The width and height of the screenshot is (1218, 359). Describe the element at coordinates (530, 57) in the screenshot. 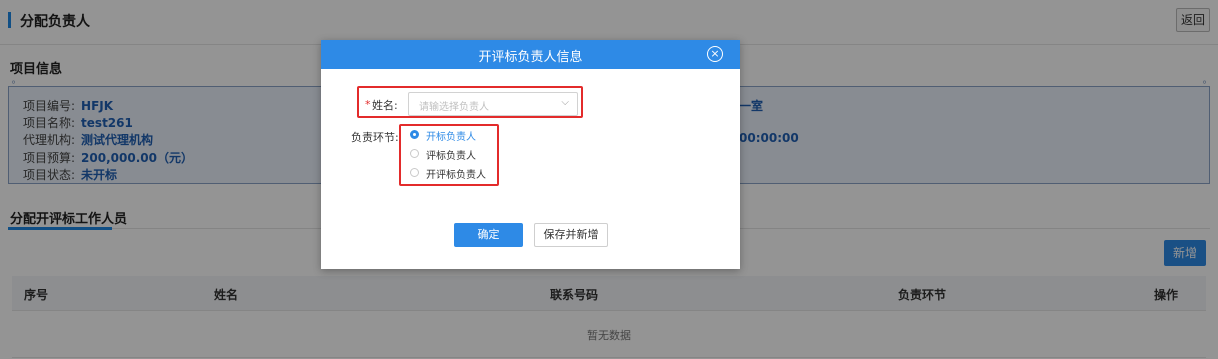

I see `dialog-title: 开评标负责人信息` at that location.